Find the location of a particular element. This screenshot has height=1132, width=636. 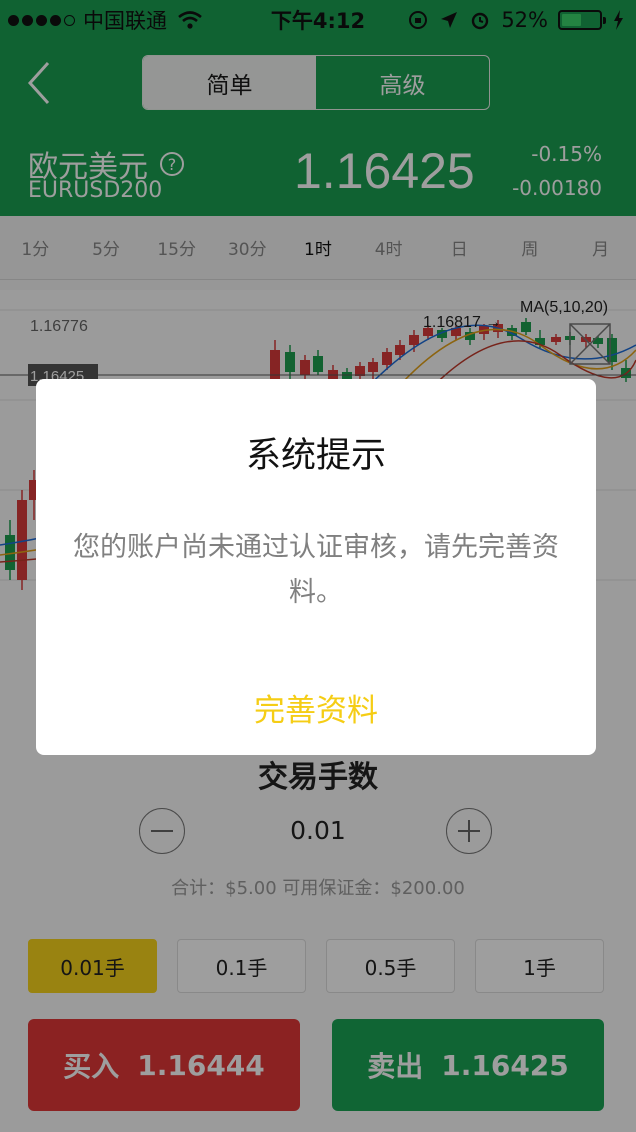

dialog-message: 您的账户尚未通过认证审核，请先完善资料。 is located at coordinates (316, 570).